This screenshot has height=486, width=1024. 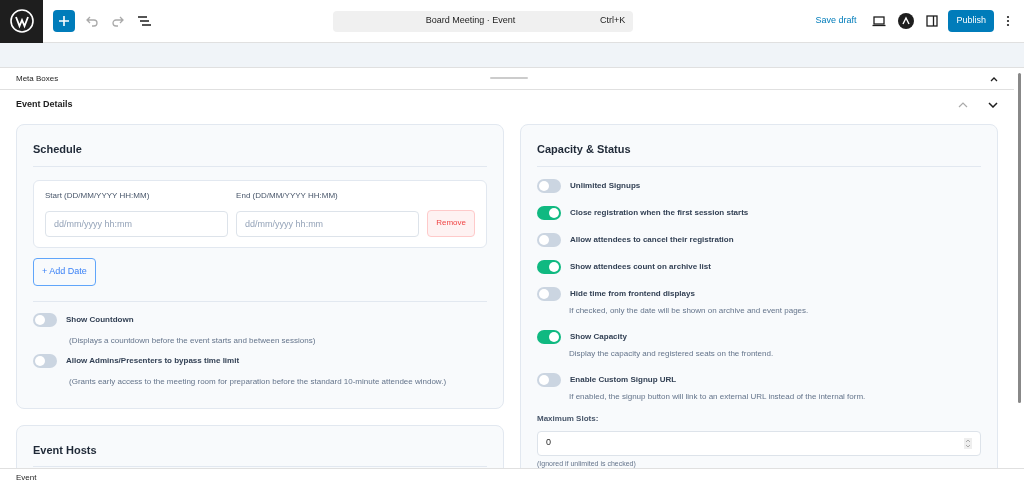 What do you see at coordinates (192, 340) in the screenshot?
I see `help-text: (Displays a countdown before the event starts and between sessions)` at bounding box center [192, 340].